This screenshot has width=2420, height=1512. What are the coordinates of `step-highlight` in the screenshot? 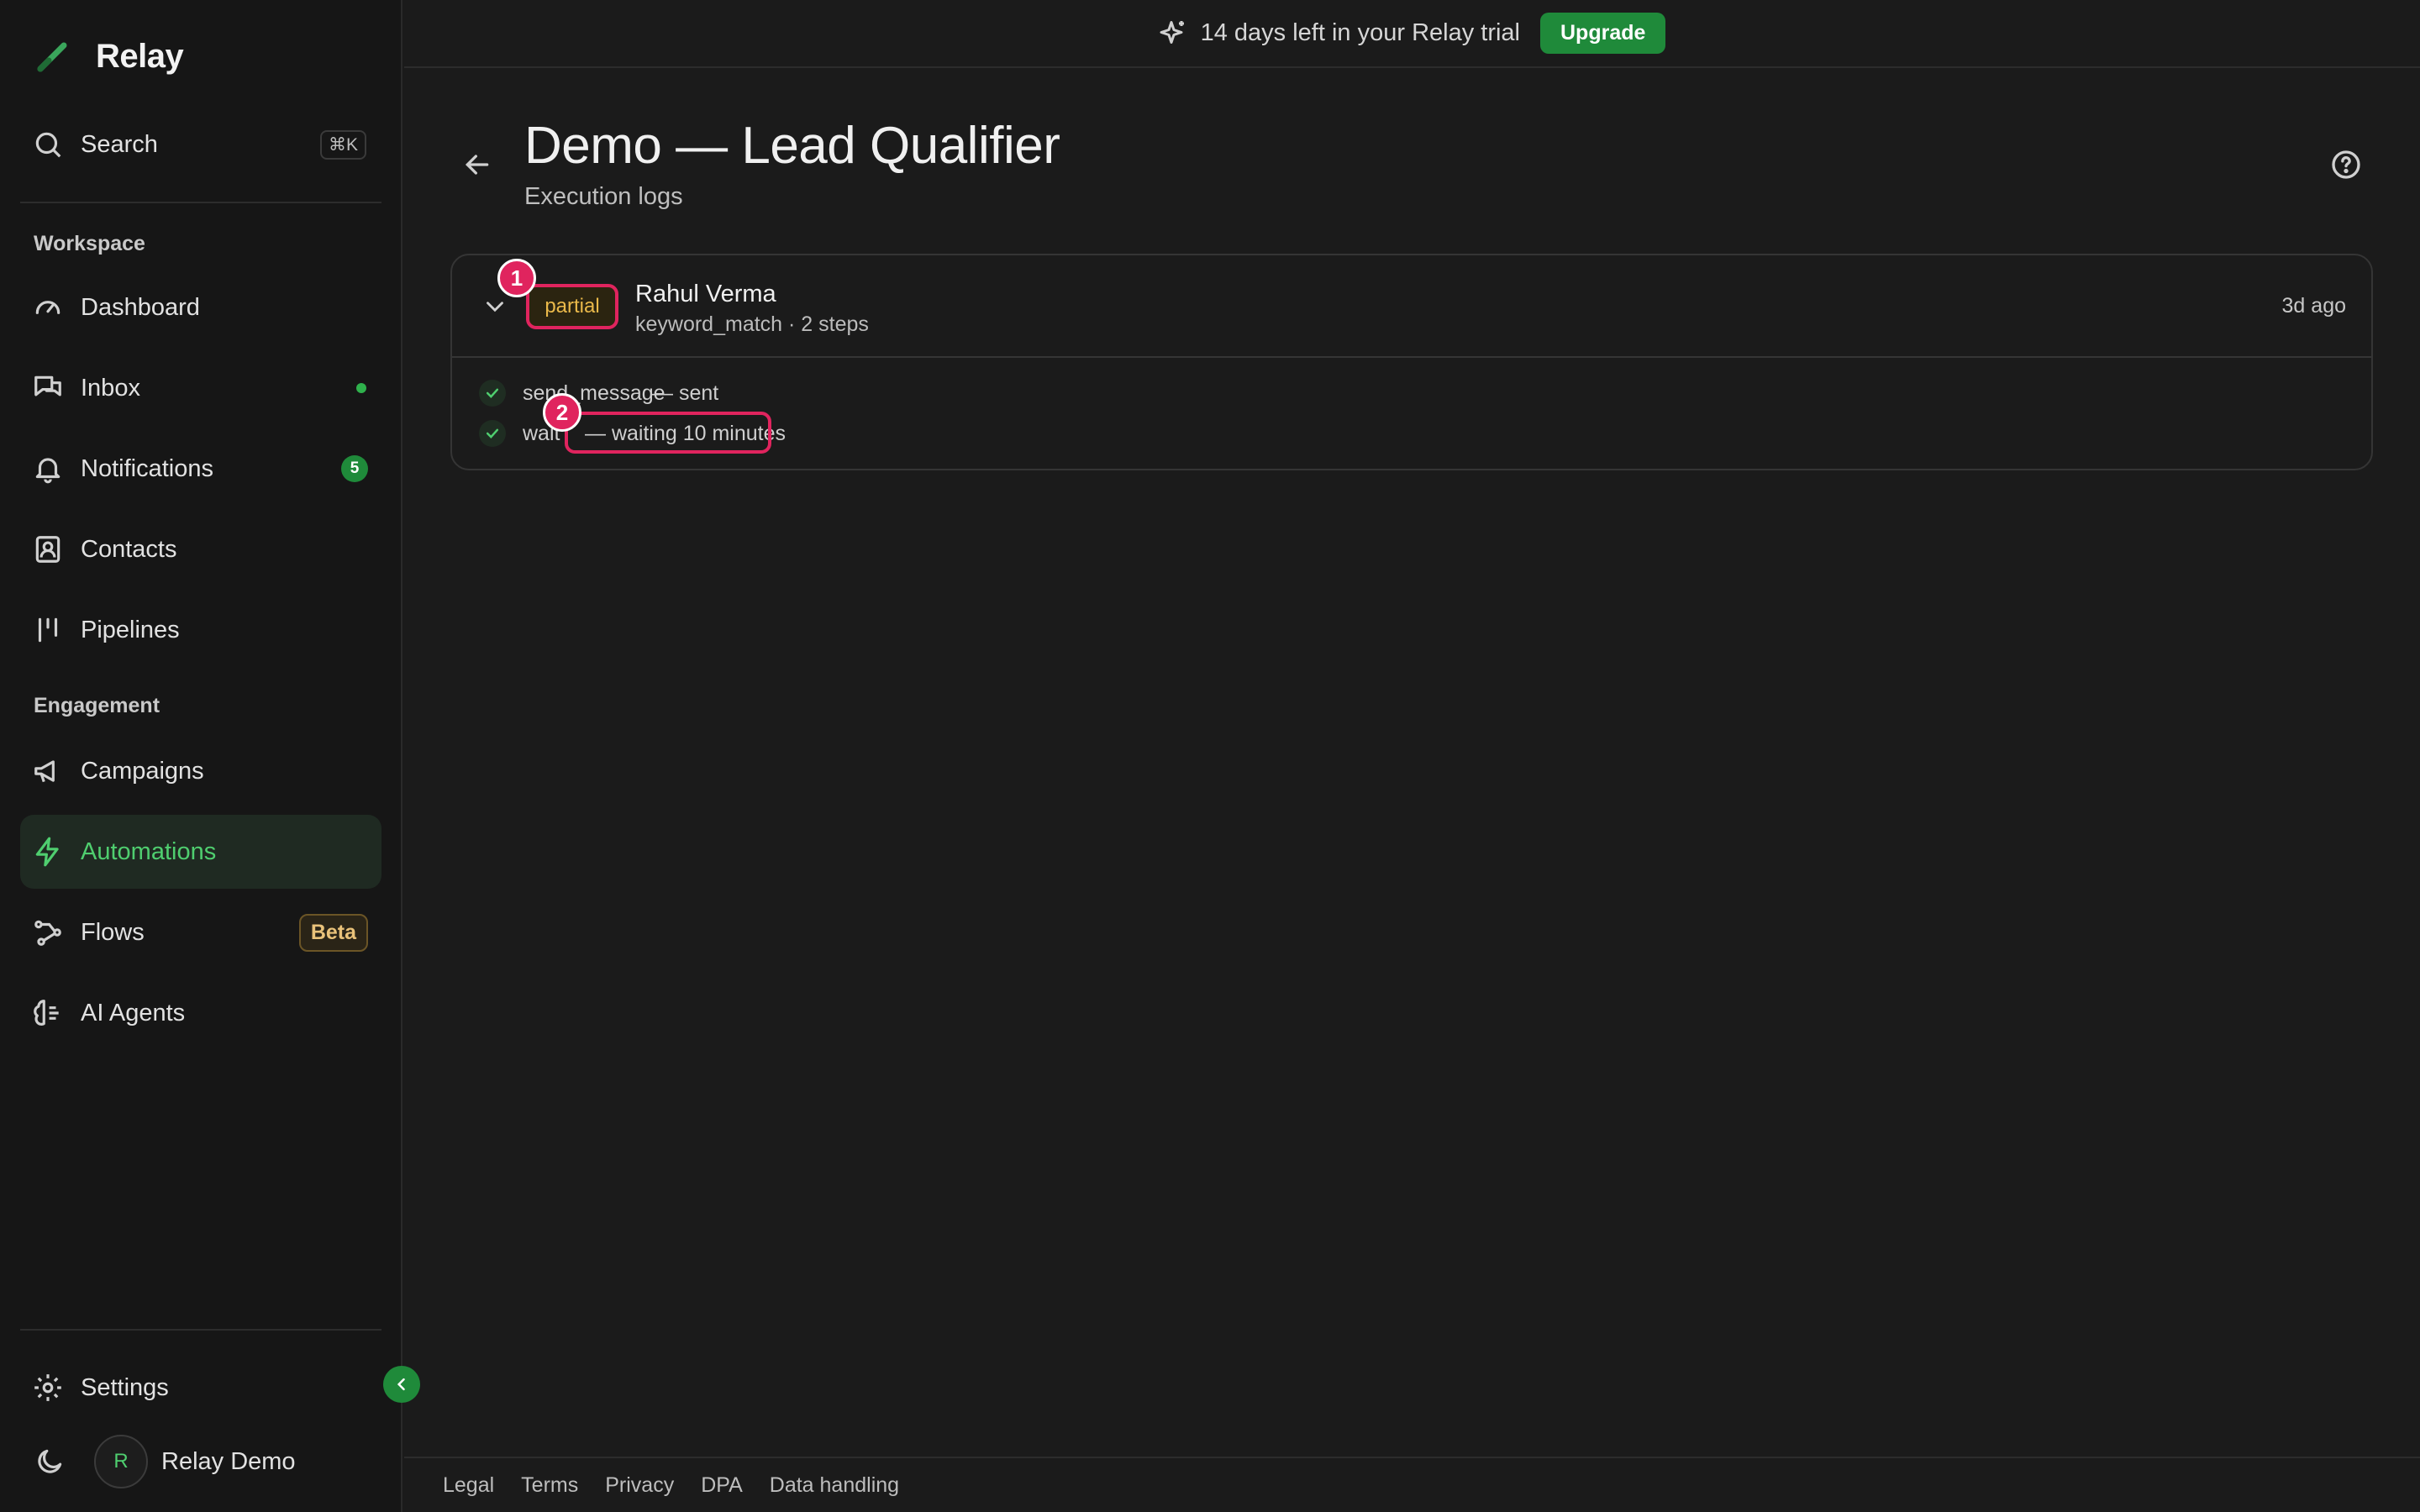 It's located at (668, 433).